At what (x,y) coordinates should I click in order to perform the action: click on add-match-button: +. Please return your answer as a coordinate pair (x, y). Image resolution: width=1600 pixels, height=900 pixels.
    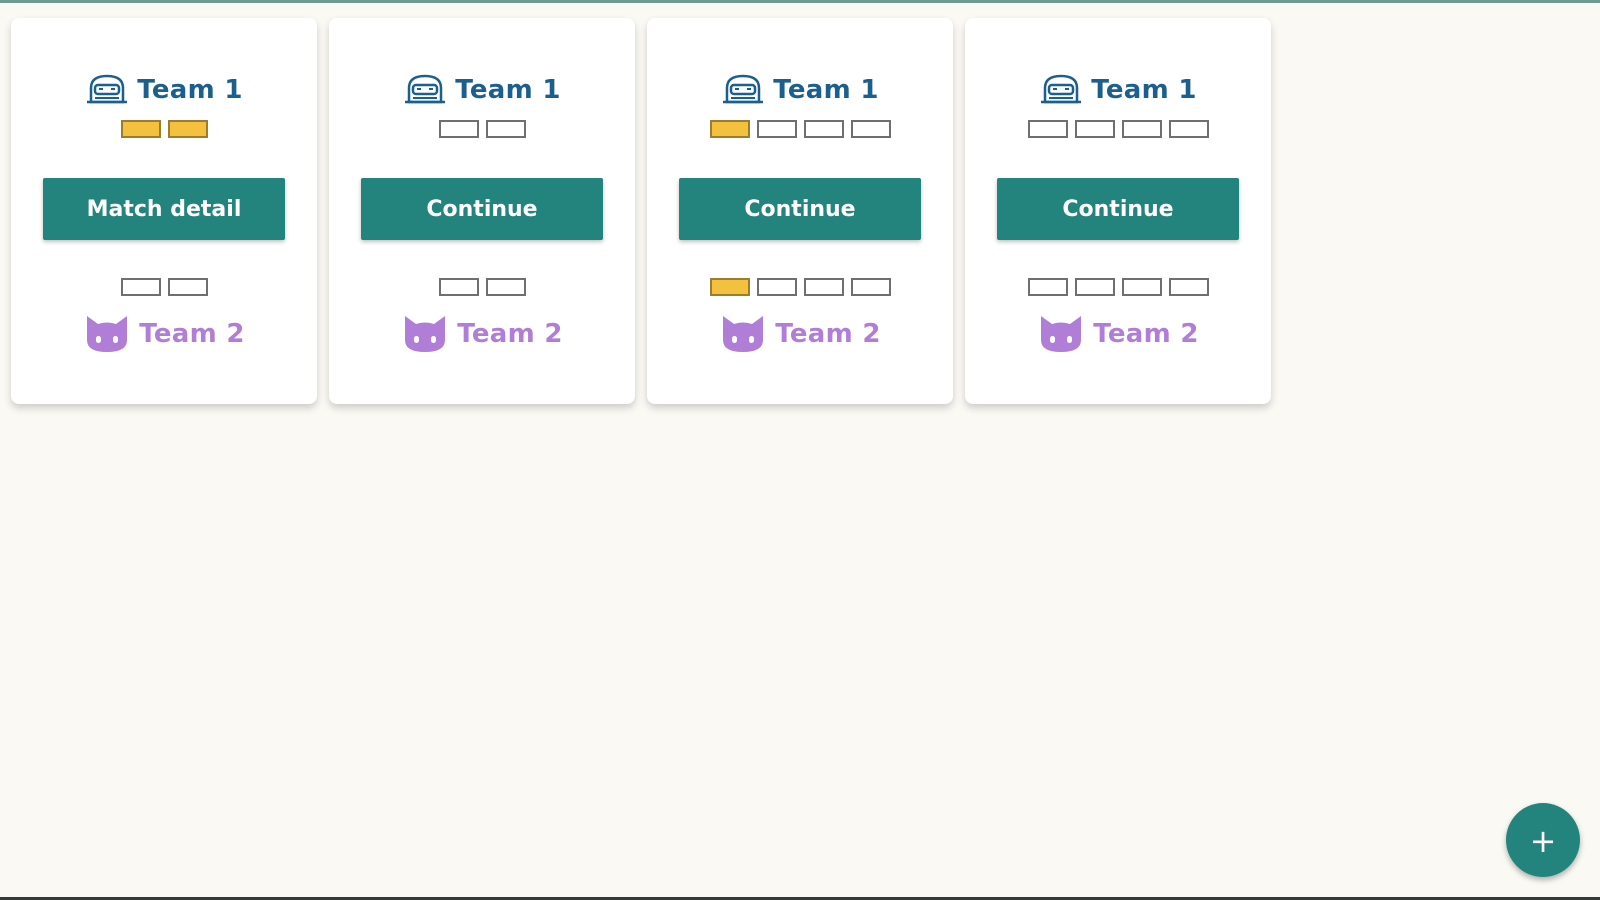
    Looking at the image, I should click on (1543, 840).